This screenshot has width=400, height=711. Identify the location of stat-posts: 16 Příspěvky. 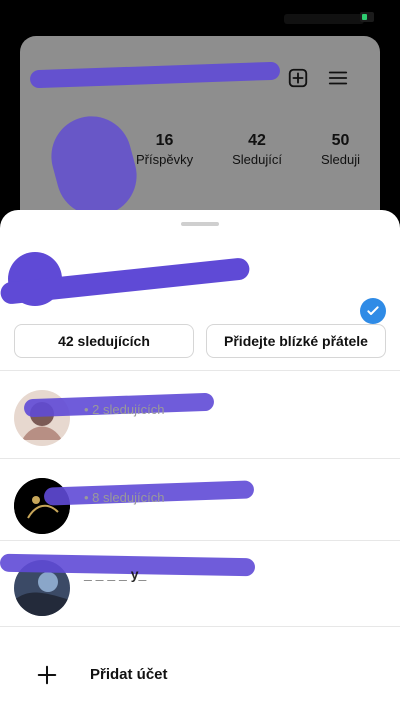
(164, 155).